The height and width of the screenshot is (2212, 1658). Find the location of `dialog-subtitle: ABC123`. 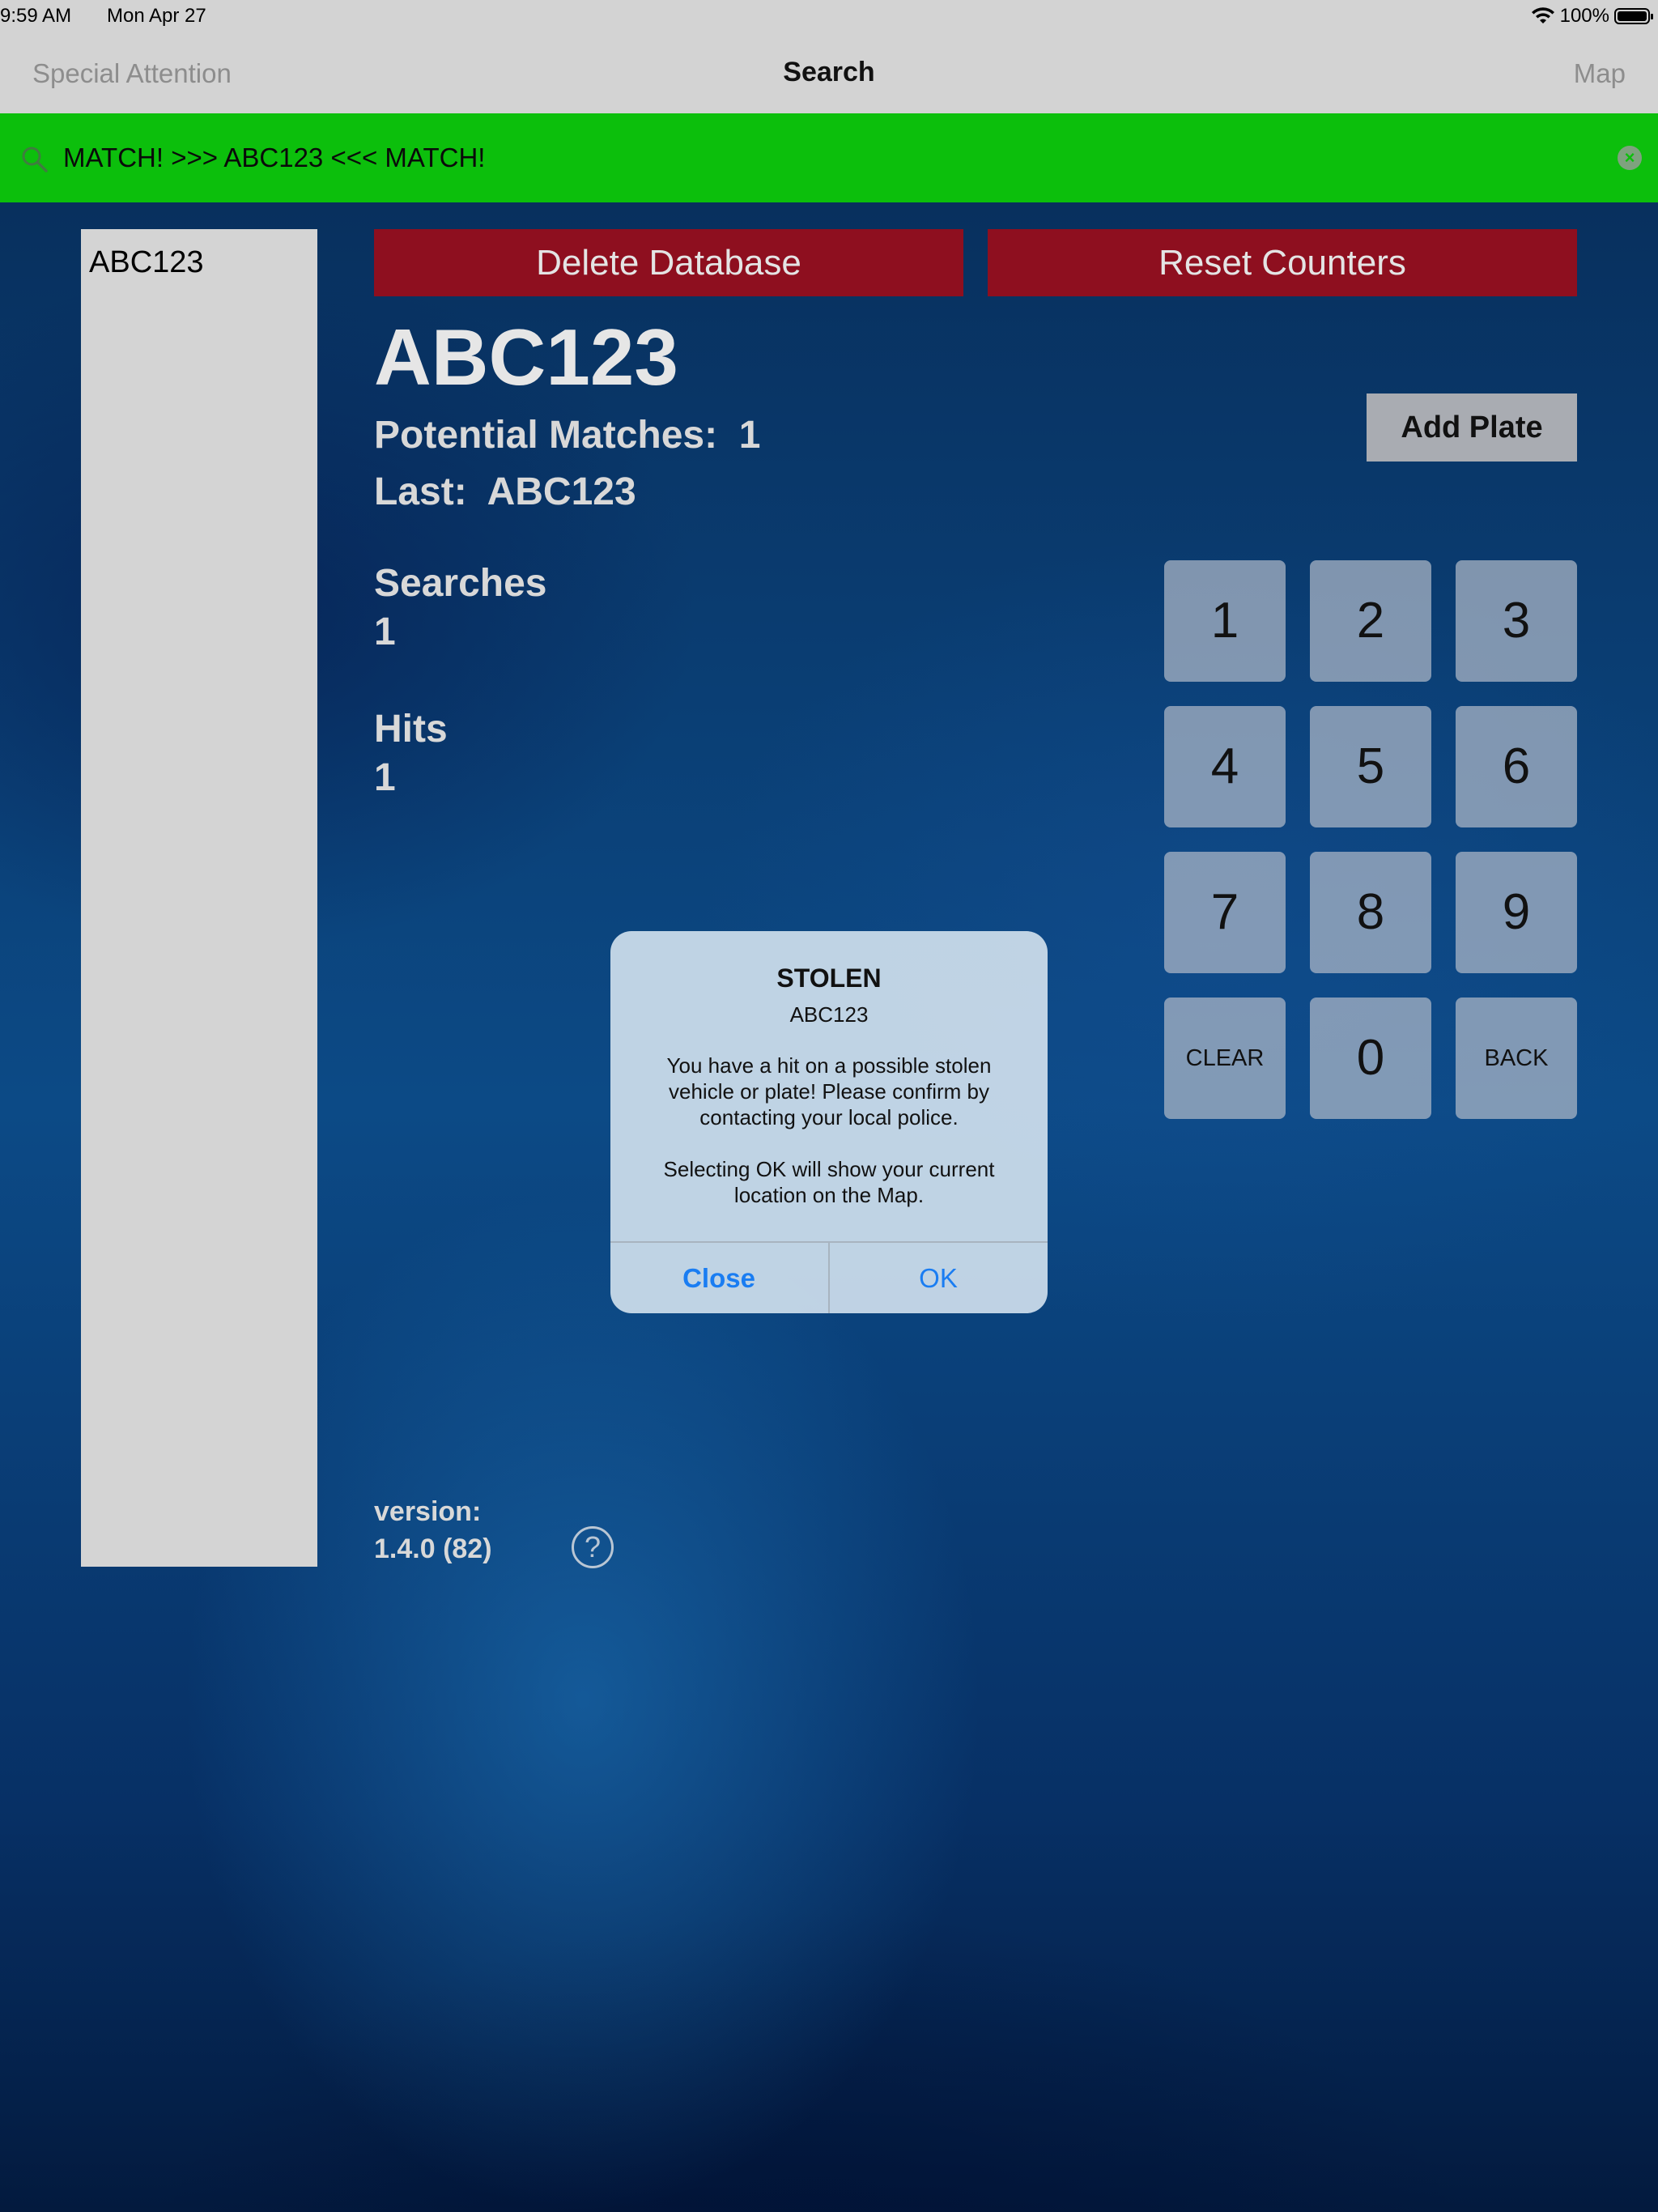

dialog-subtitle: ABC123 is located at coordinates (829, 1015).